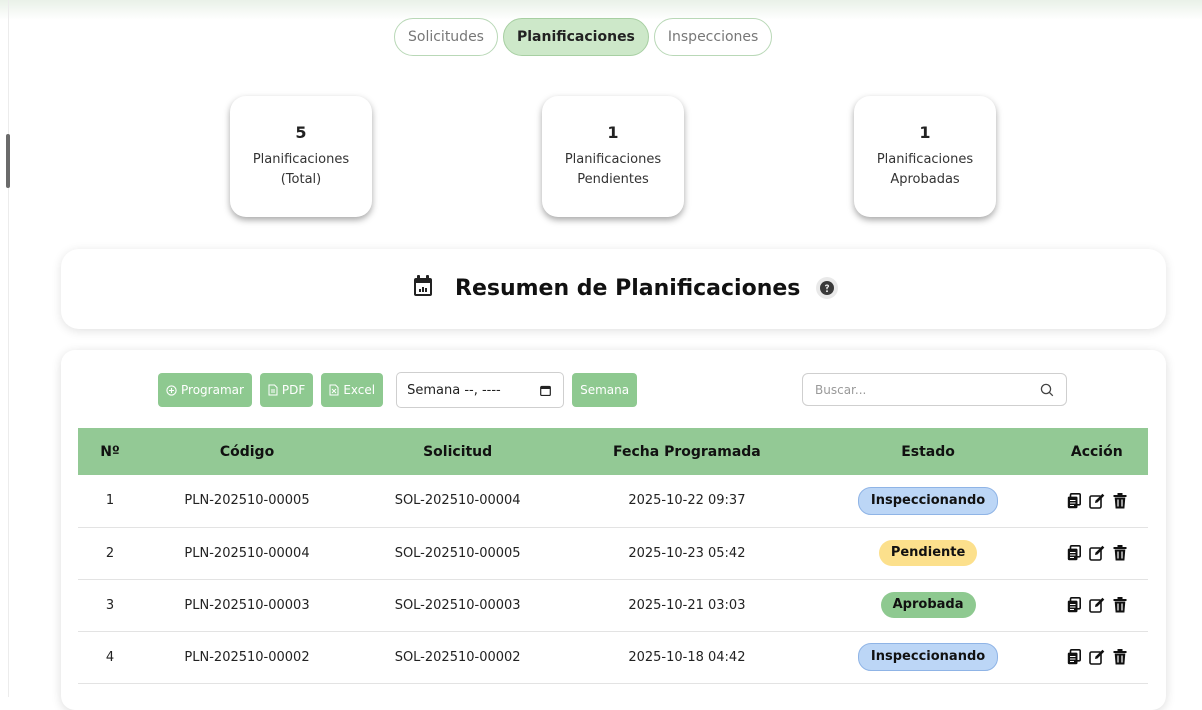  I want to click on help-icon, so click(827, 288).